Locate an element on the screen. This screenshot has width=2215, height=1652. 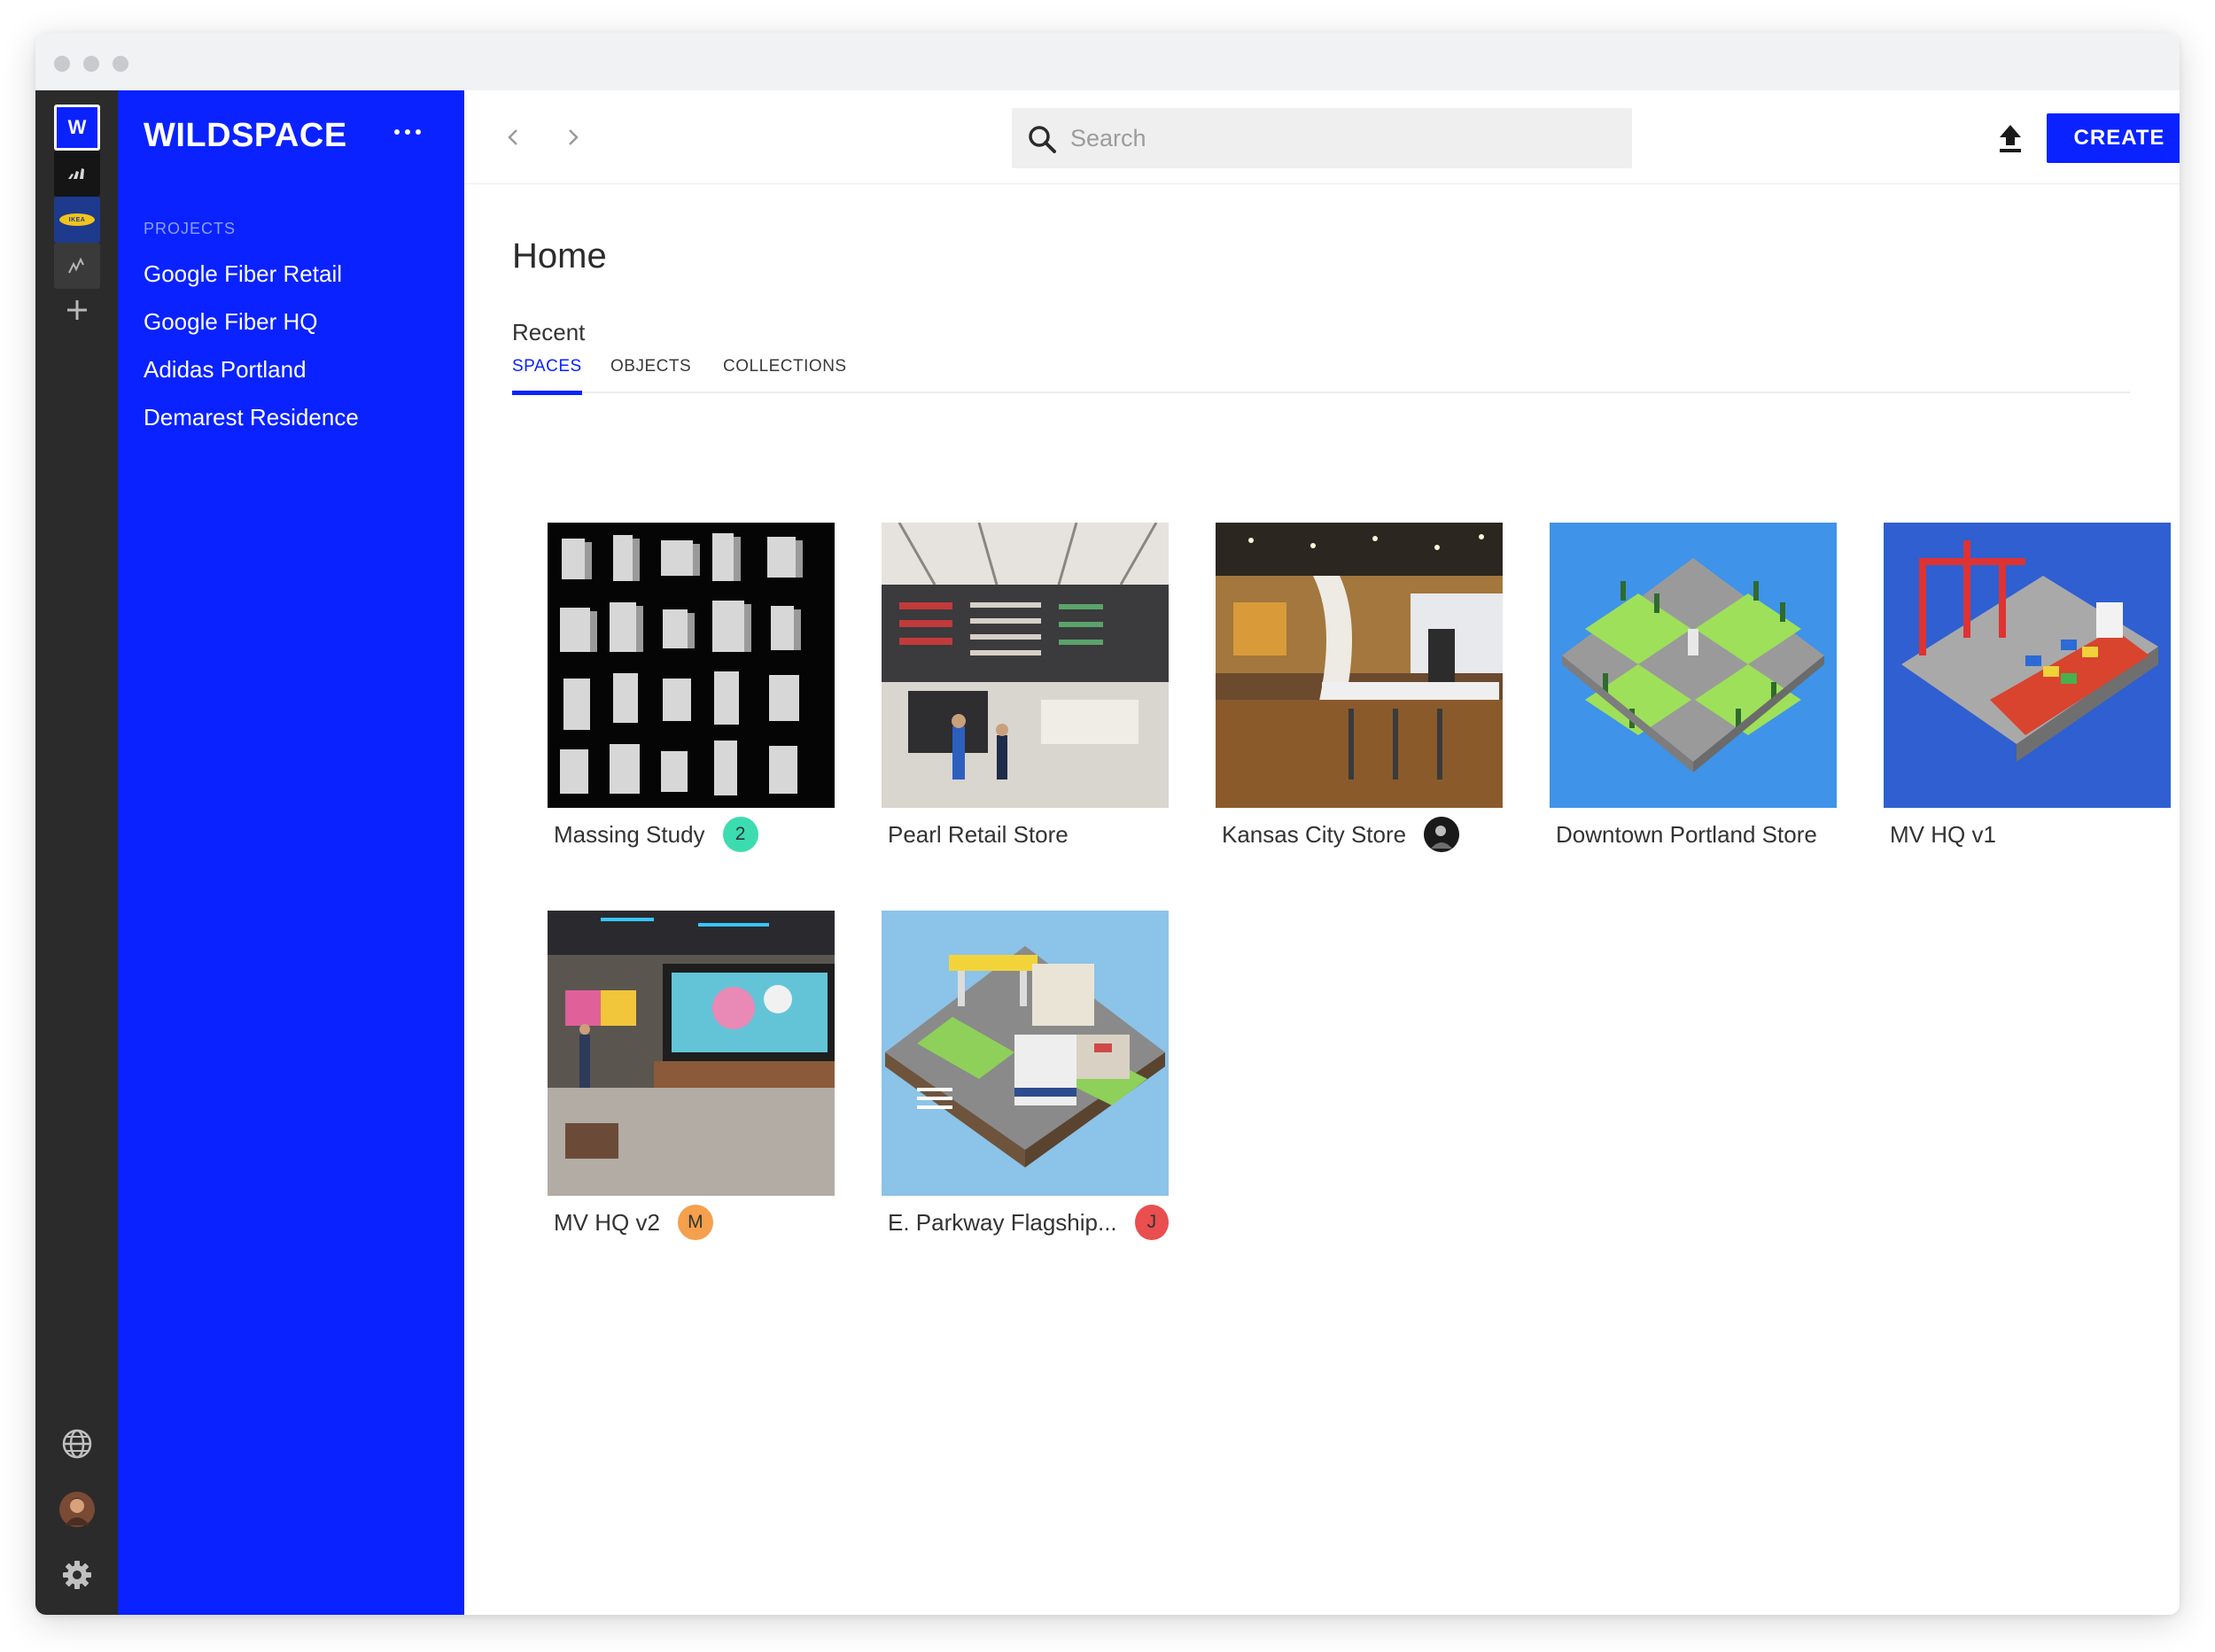
brand-title: WILDSPACE is located at coordinates (246, 136).